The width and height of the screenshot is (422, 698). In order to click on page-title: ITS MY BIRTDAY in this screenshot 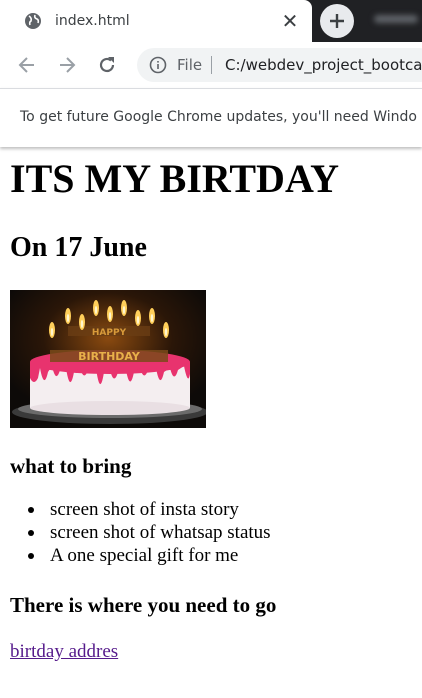, I will do `click(175, 178)`.